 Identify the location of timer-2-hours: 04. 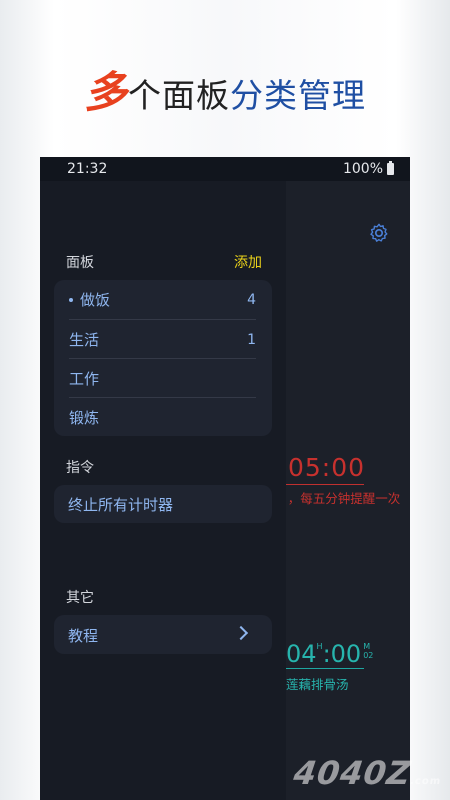
(301, 654).